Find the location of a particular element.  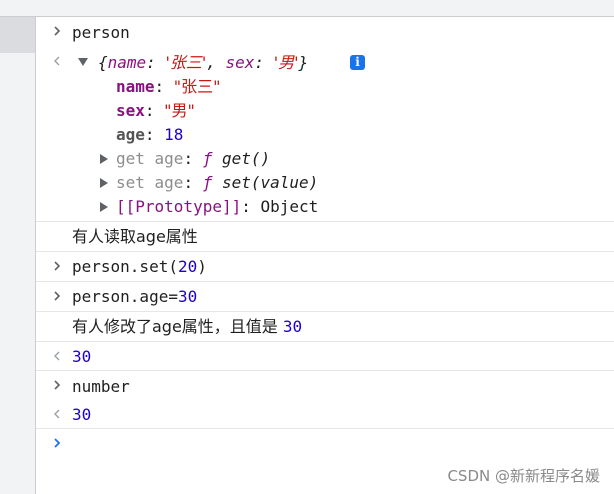

property-name: name: "张三" is located at coordinates (168, 86).